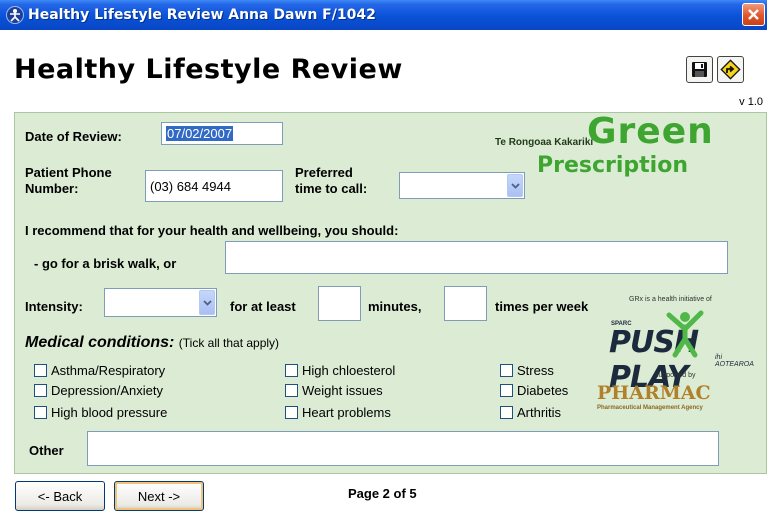 This screenshot has width=767, height=518. What do you see at coordinates (60, 496) in the screenshot?
I see `back-button: <- Back` at bounding box center [60, 496].